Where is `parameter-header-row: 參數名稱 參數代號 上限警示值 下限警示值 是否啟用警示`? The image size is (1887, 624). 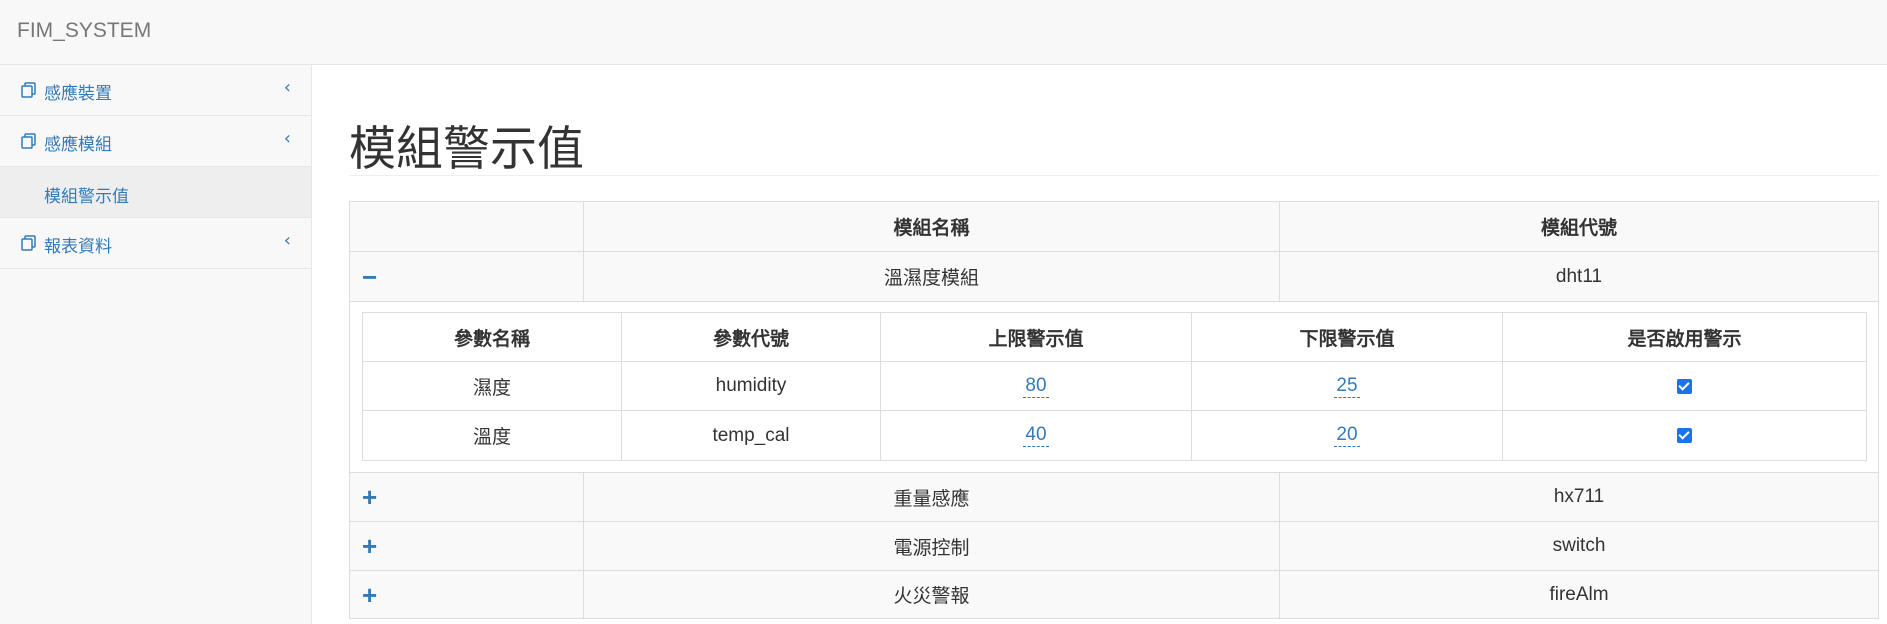 parameter-header-row: 參數名稱 參數代號 上限警示值 下限警示值 是否啟用警示 is located at coordinates (1114, 337).